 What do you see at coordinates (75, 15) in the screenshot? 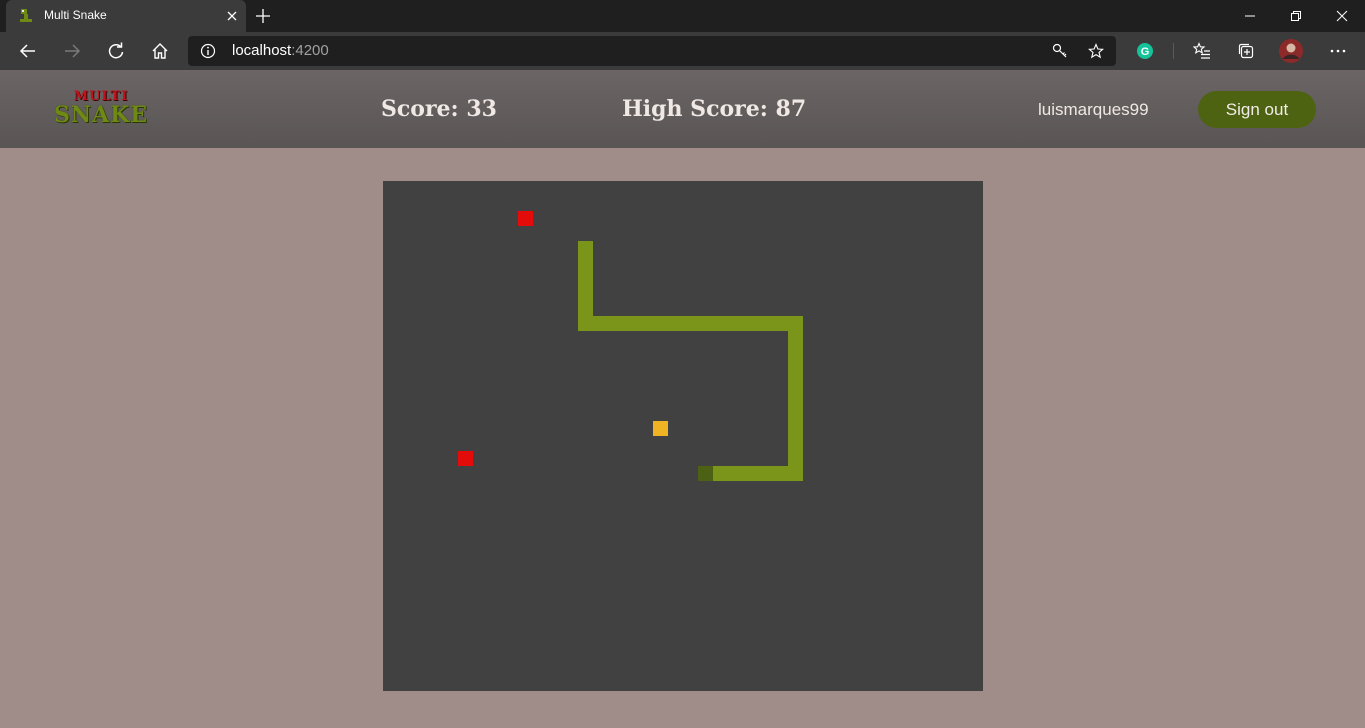
I see `tab-title: Multi Snake` at bounding box center [75, 15].